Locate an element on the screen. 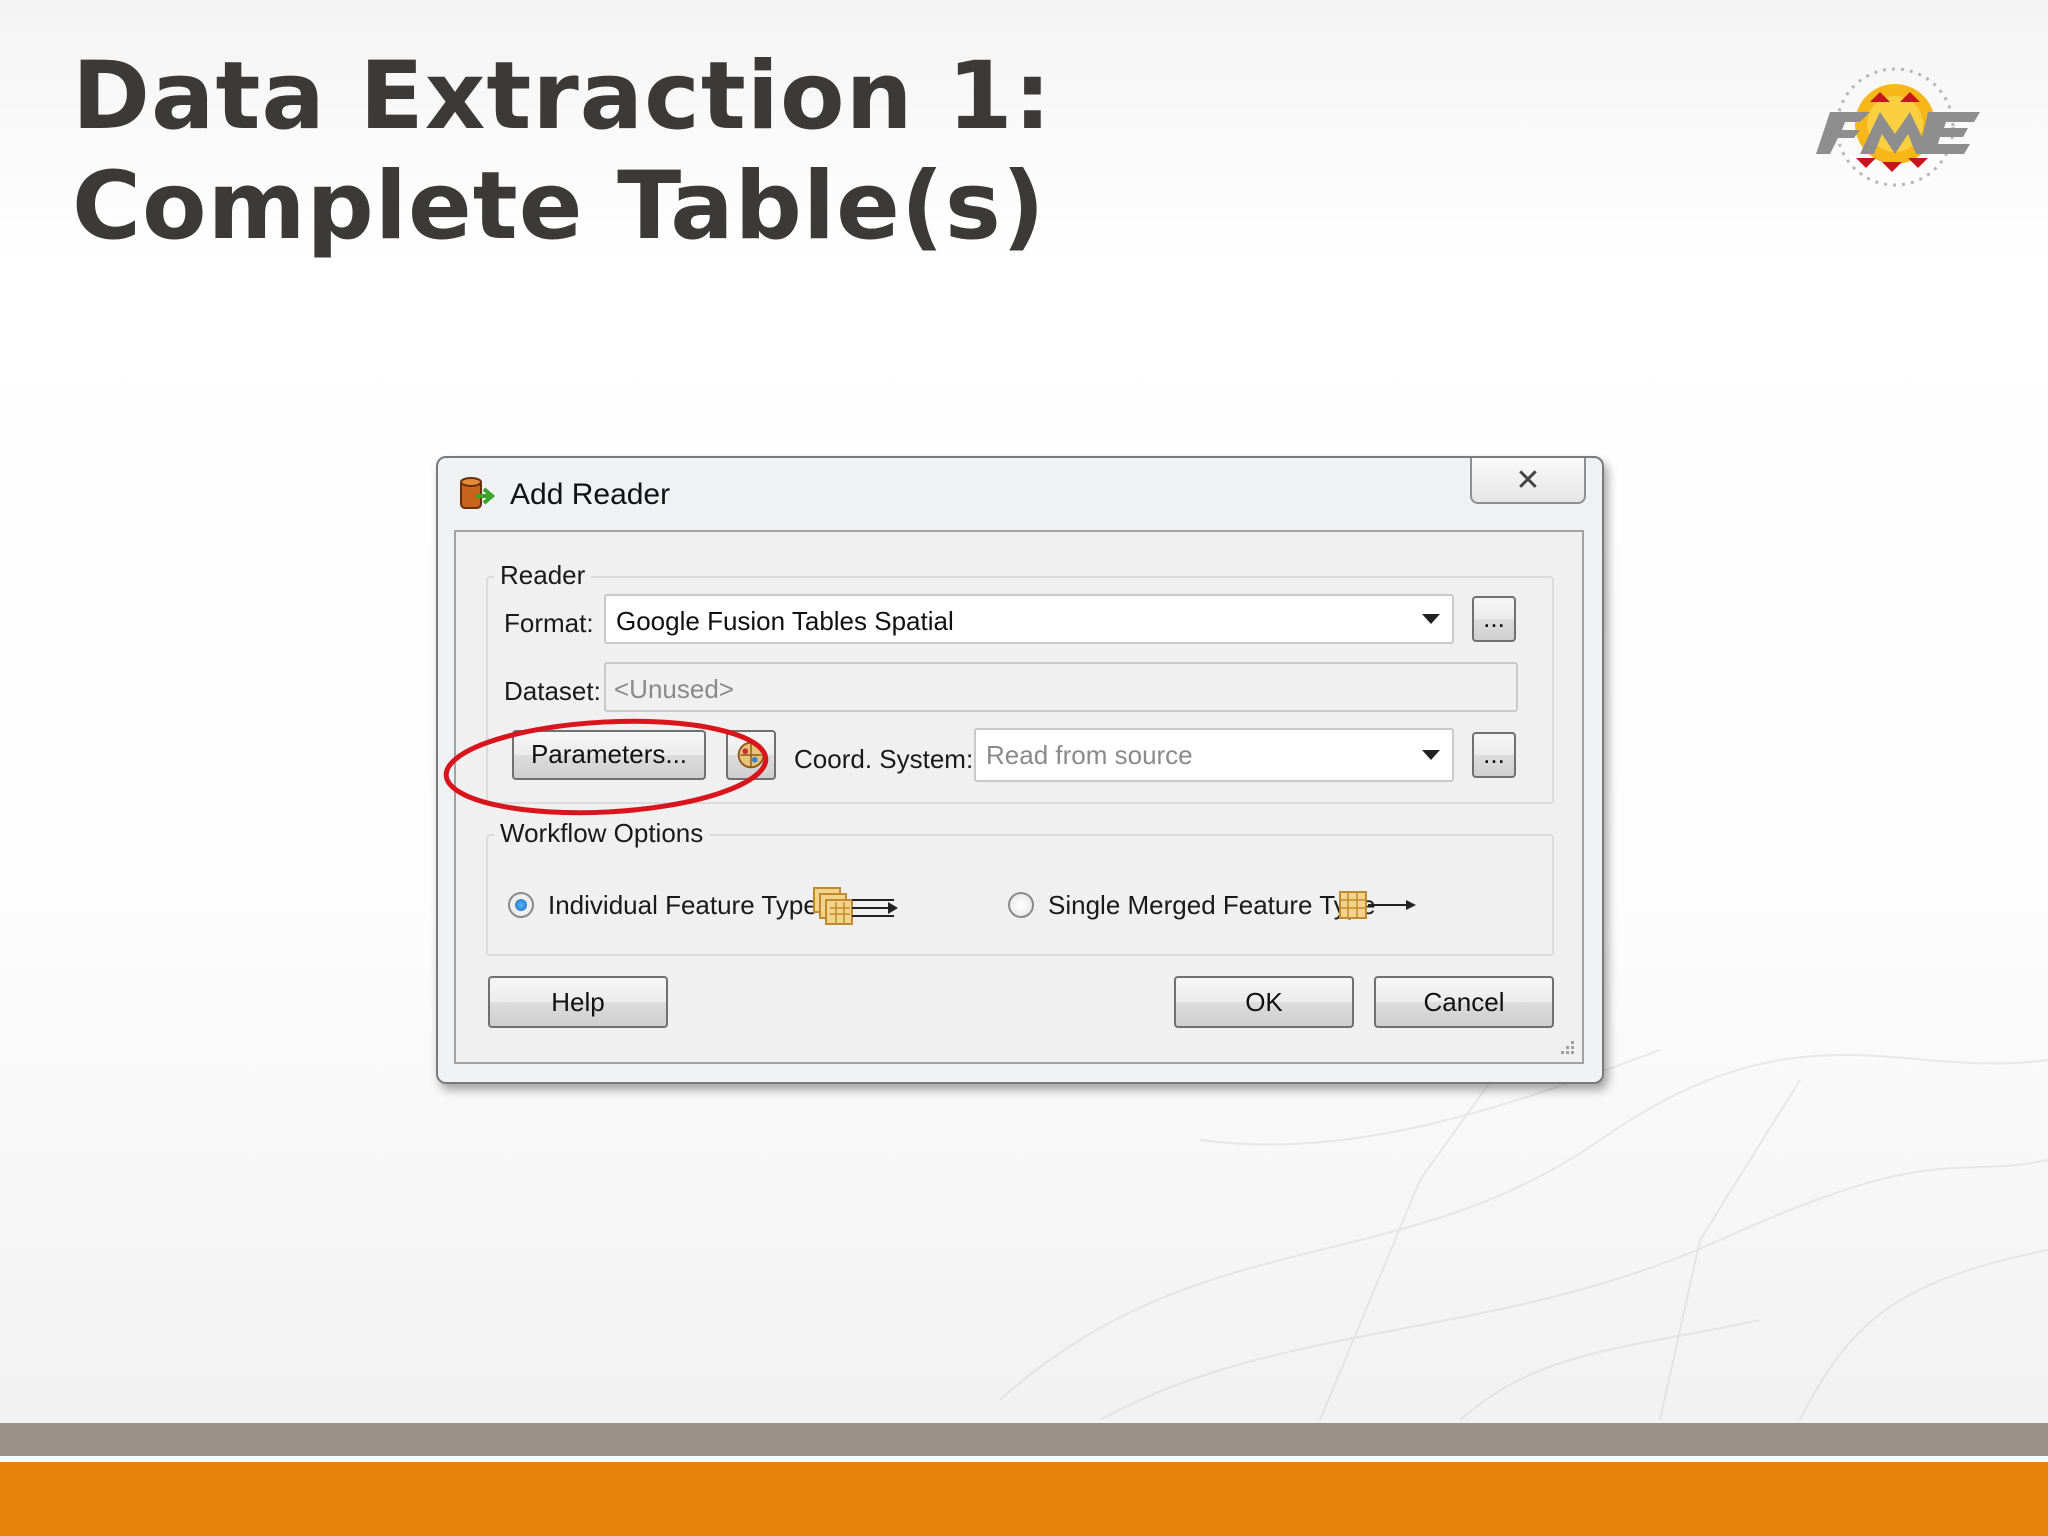  add-reader-icon is located at coordinates (478, 493).